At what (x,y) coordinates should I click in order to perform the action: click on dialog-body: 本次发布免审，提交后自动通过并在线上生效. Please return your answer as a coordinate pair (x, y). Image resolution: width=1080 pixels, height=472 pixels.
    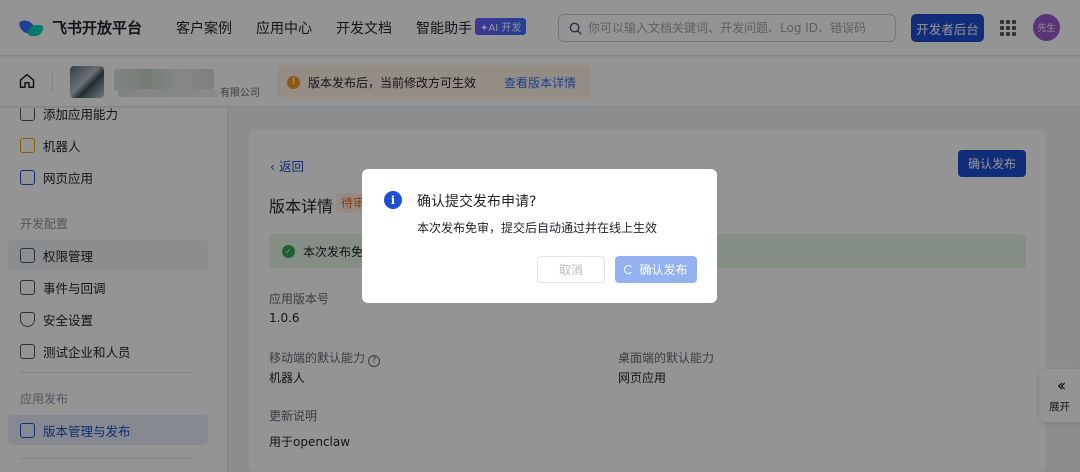
    Looking at the image, I should click on (537, 228).